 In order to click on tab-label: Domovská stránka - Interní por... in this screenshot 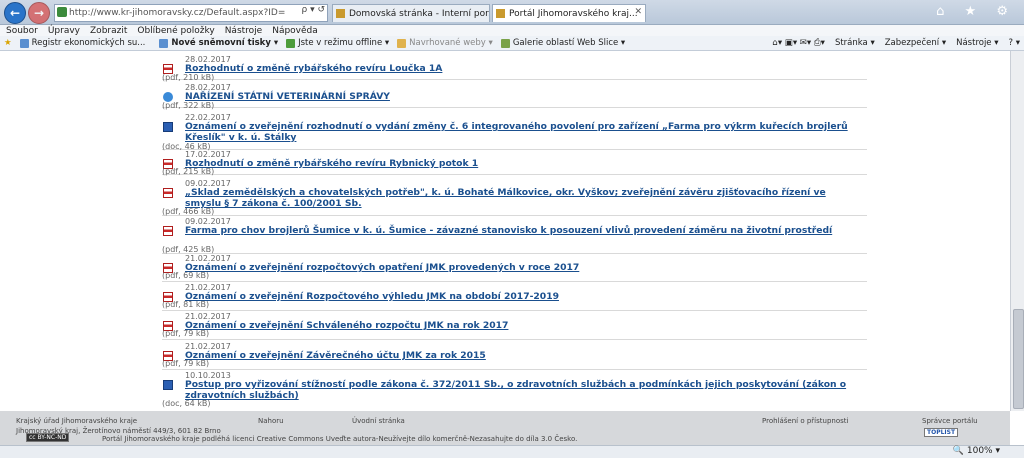, I will do `click(419, 13)`.